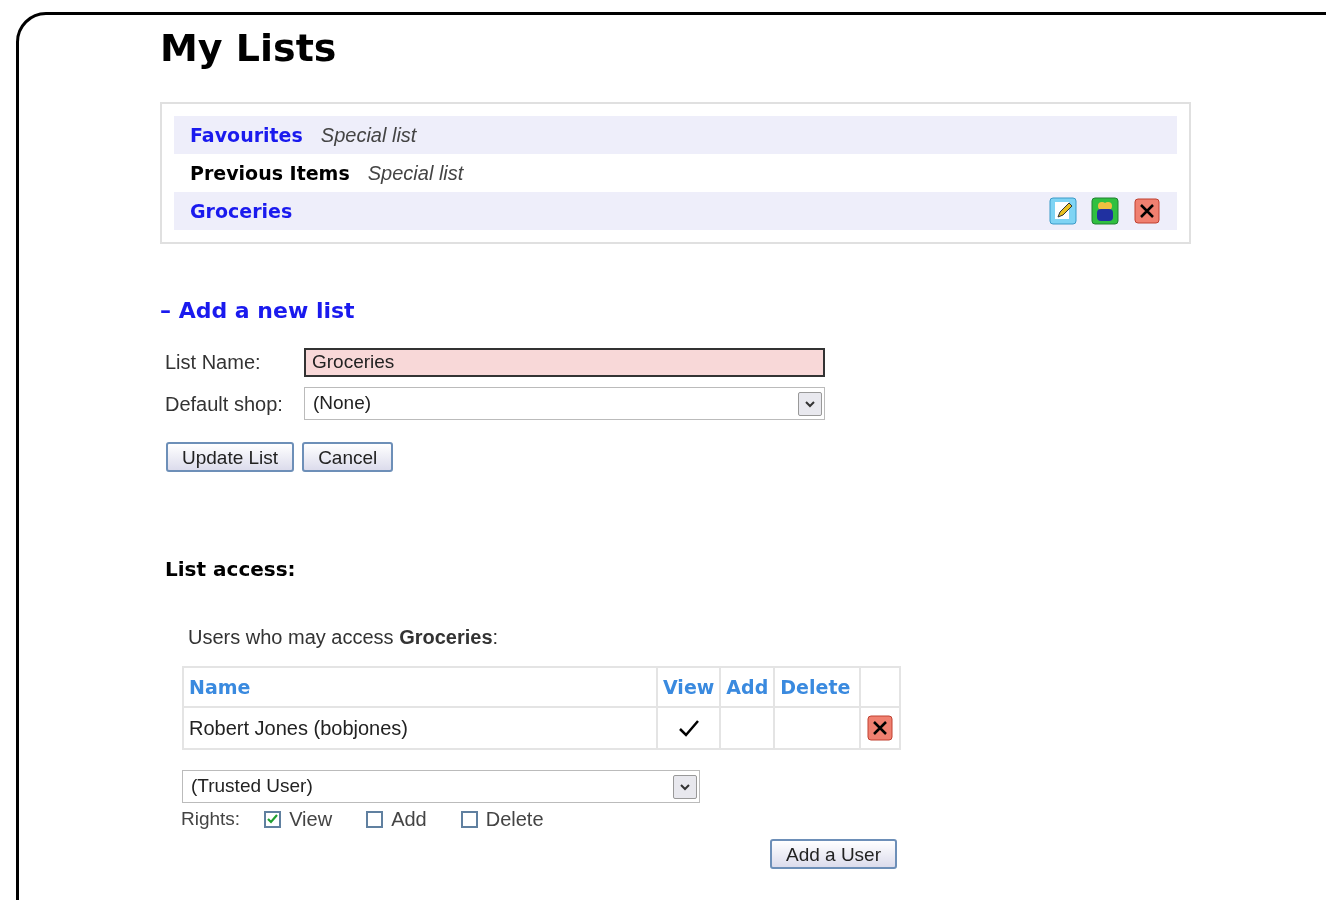 This screenshot has width=1326, height=900. I want to click on dropdown: (Trusted User), so click(441, 786).